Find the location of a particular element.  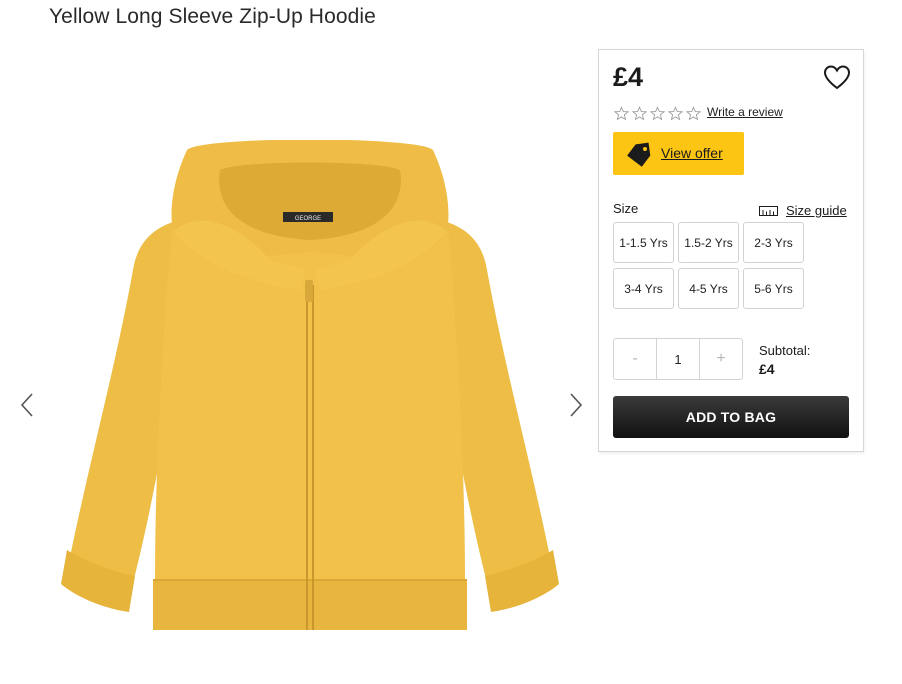

chevron-left-icon is located at coordinates (26, 405).